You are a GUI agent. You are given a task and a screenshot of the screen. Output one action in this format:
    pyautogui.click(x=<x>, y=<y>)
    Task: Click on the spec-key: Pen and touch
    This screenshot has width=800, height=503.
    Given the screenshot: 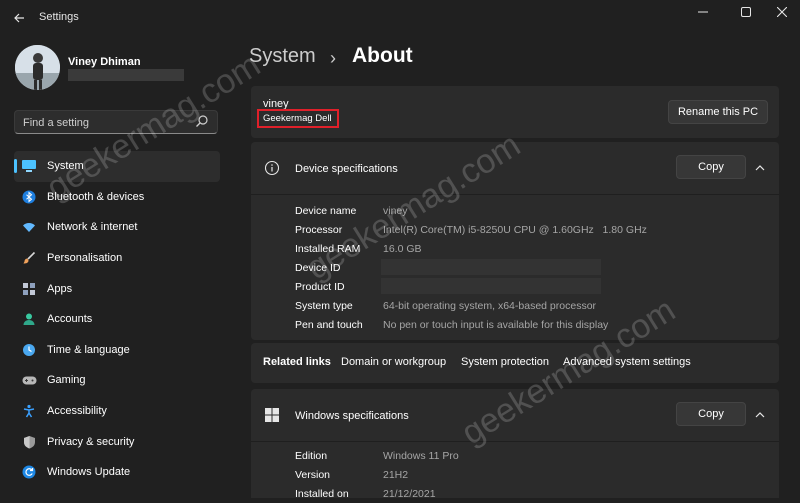 What is the action you would take?
    pyautogui.click(x=329, y=325)
    